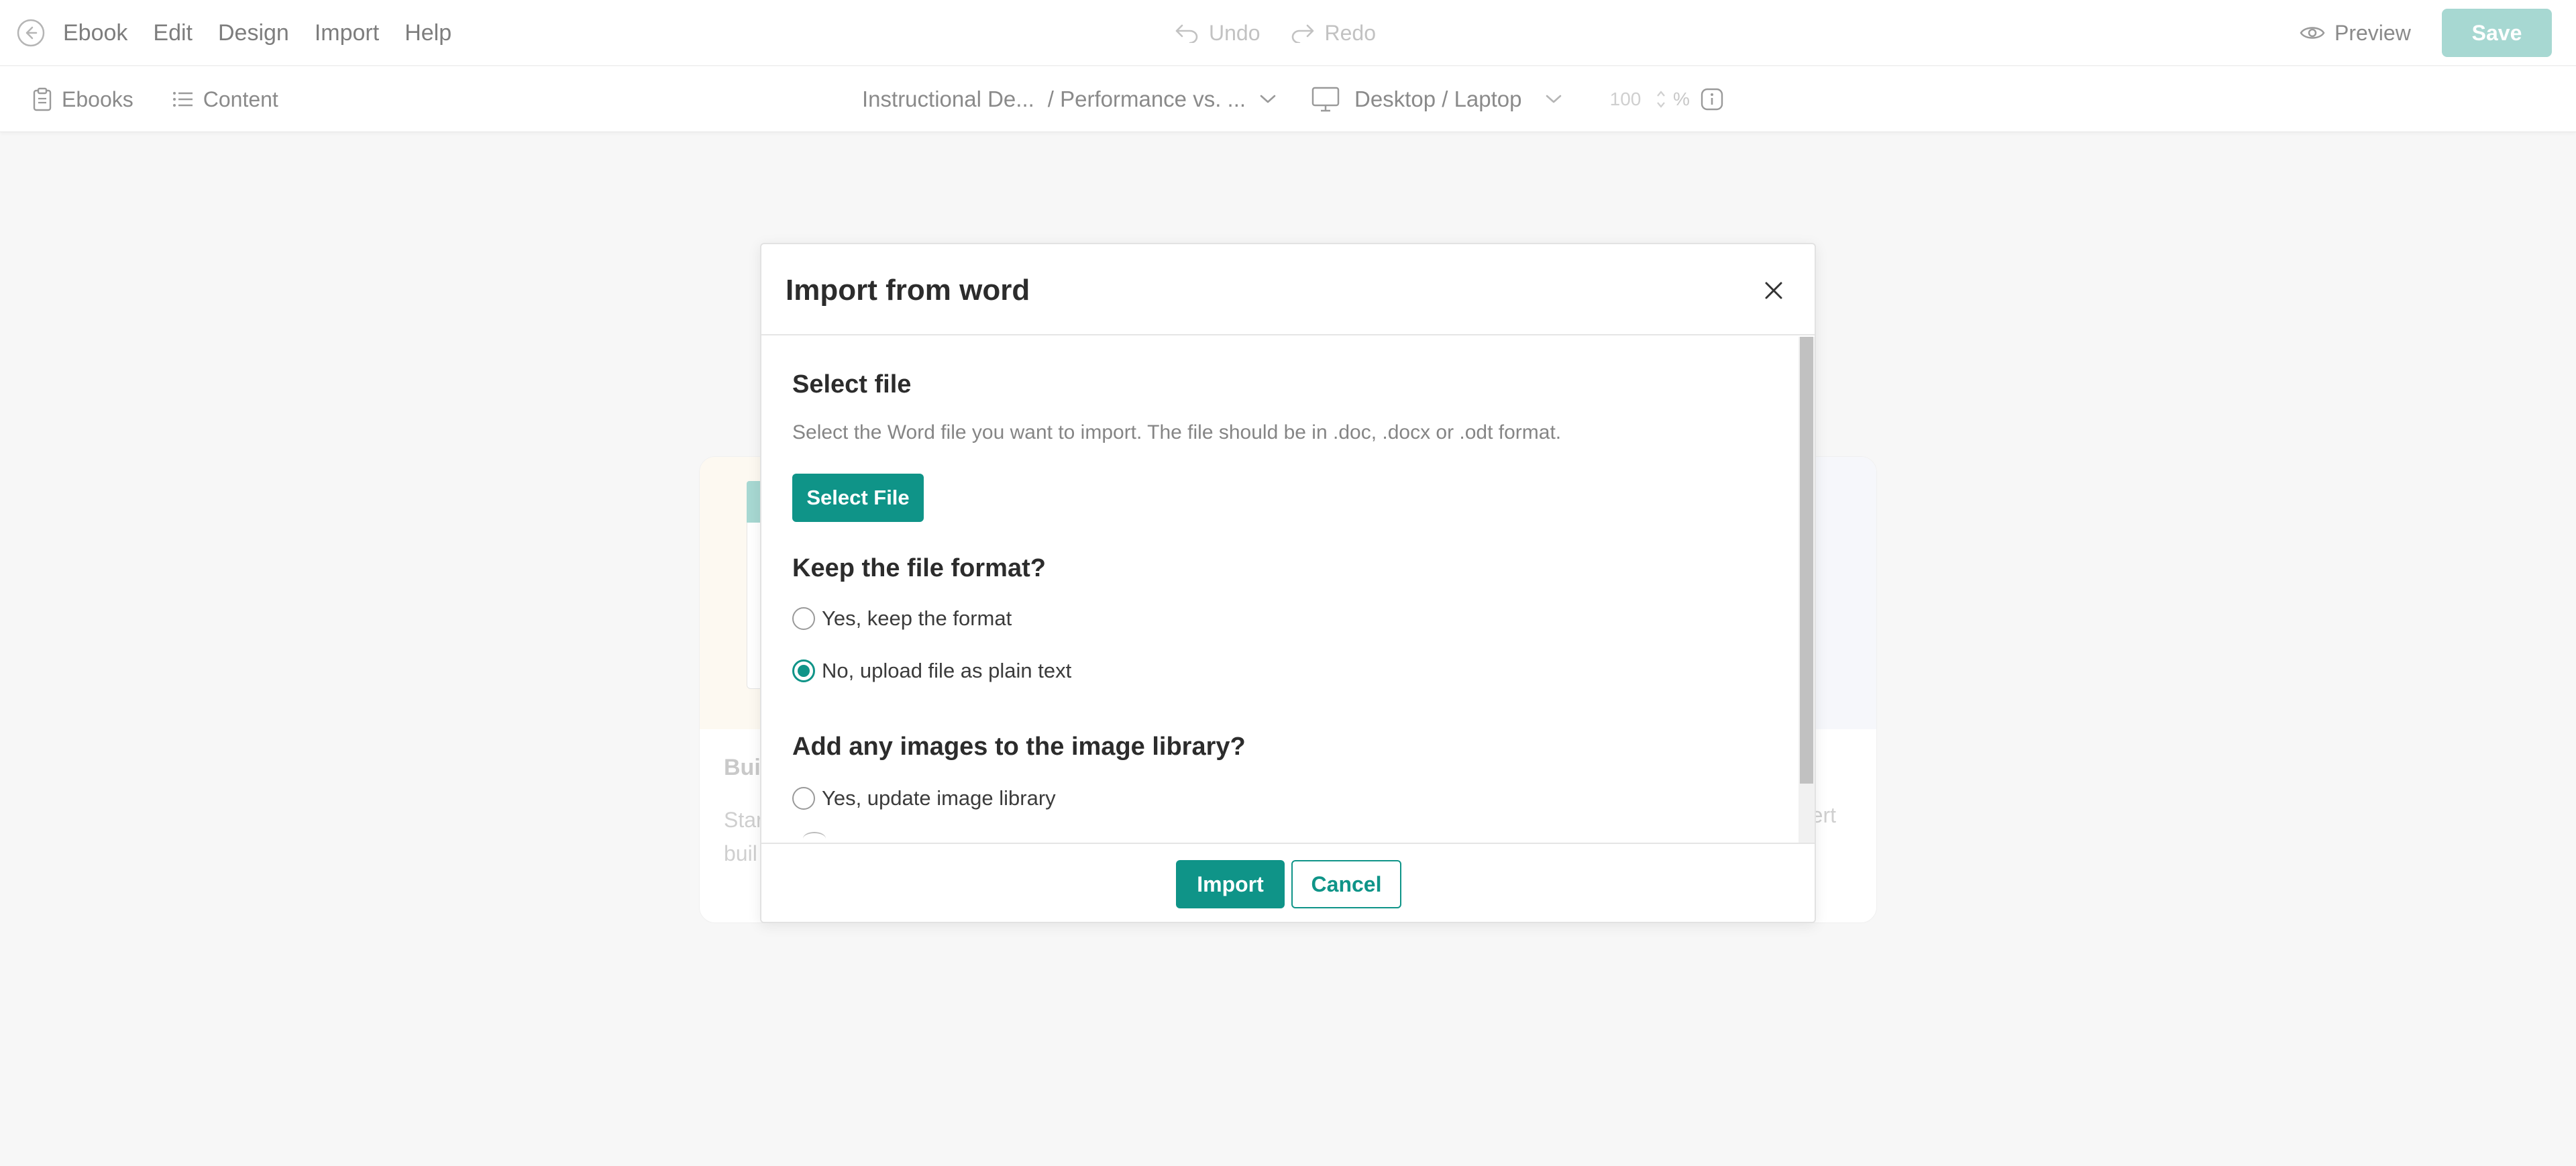 Image resolution: width=2576 pixels, height=1166 pixels. I want to click on preview-label: Preview, so click(2372, 32).